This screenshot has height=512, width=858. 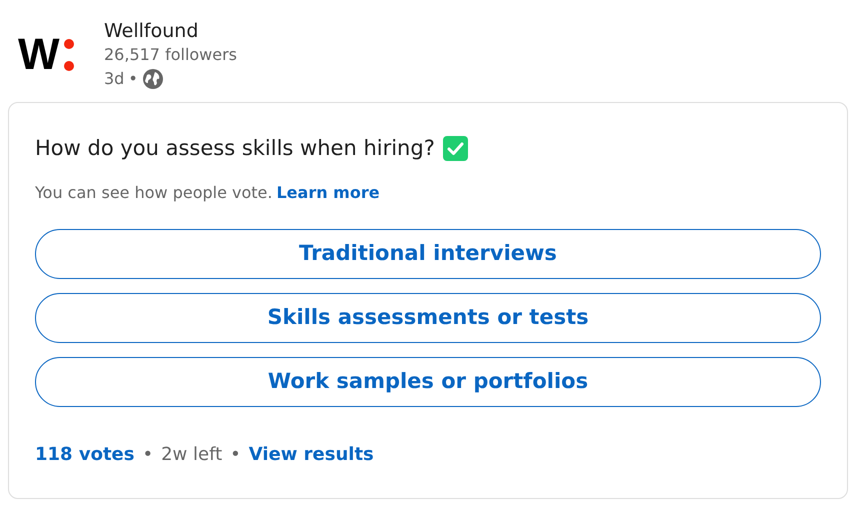 I want to click on post-age: 3d, so click(x=114, y=79).